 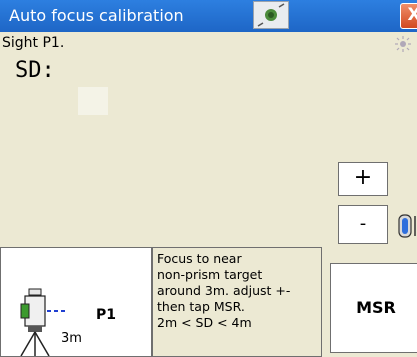 I want to click on target-icon, so click(x=271, y=15).